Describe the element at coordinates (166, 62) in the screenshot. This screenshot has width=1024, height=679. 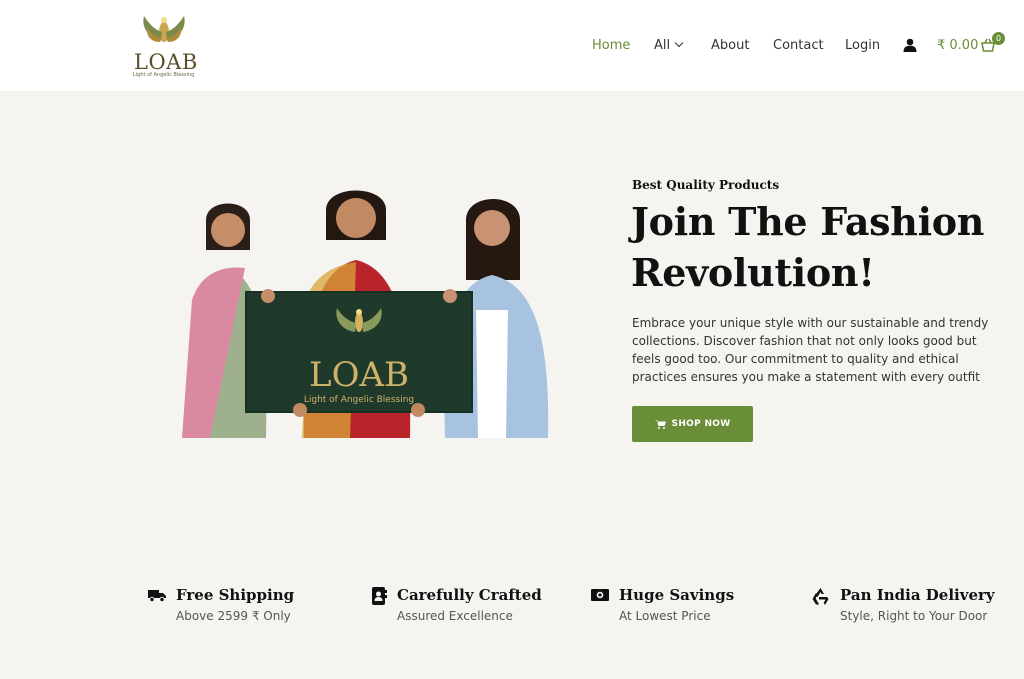
I see `logo-wordmark: LOAB` at that location.